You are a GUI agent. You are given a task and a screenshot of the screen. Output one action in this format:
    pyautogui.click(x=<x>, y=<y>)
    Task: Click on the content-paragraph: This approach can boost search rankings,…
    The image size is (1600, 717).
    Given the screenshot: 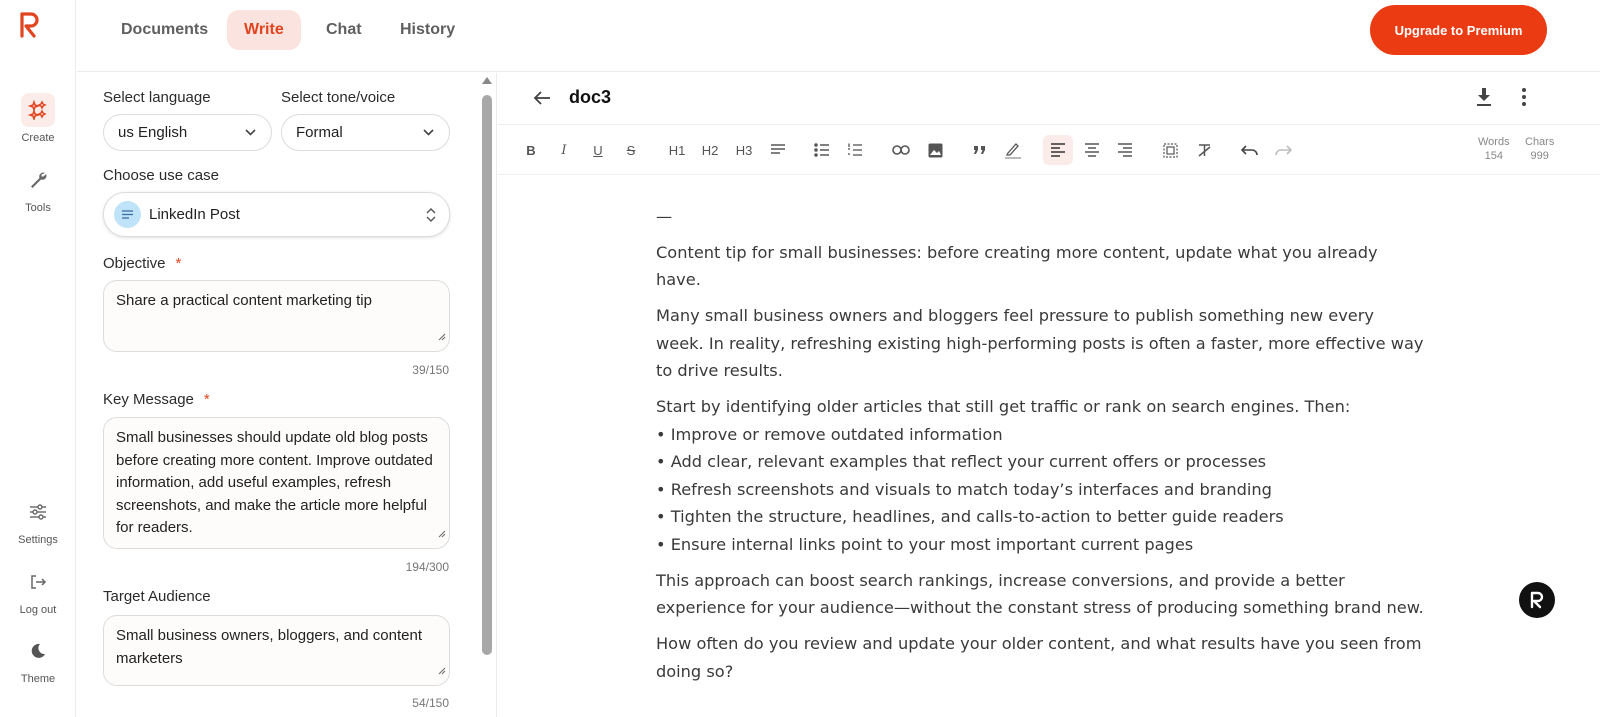 What is the action you would take?
    pyautogui.click(x=1040, y=594)
    